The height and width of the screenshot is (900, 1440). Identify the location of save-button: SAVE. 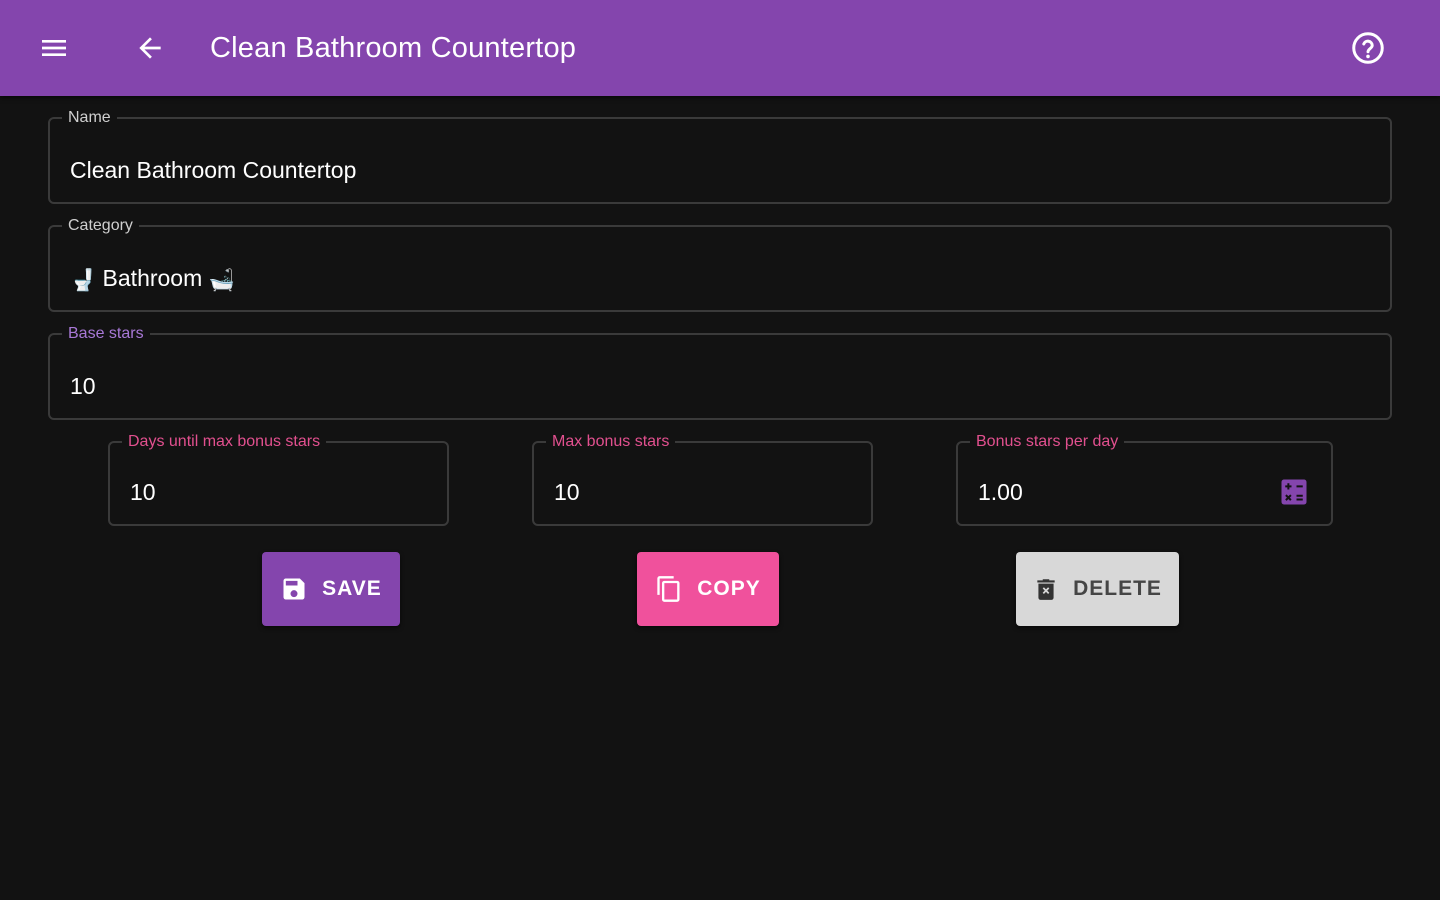
(331, 589).